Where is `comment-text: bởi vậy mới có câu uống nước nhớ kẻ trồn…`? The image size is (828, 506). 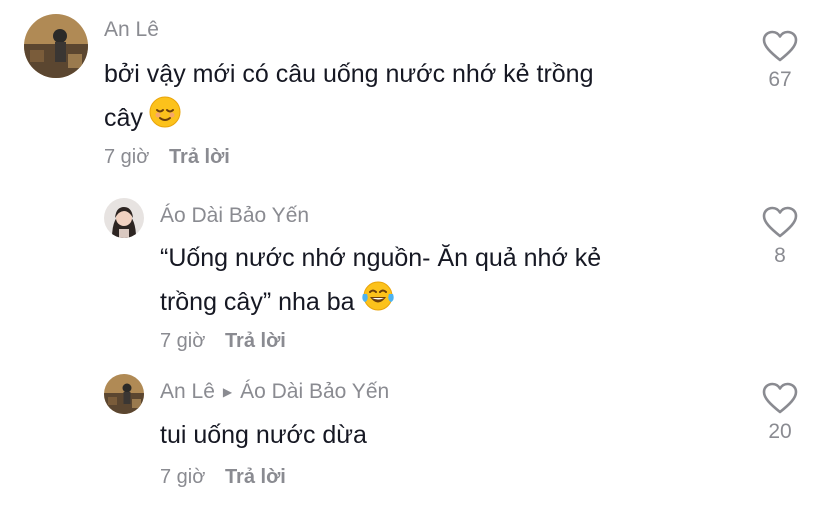
comment-text: bởi vậy mới có câu uống nước nhớ kẻ trồn… is located at coordinates (349, 97).